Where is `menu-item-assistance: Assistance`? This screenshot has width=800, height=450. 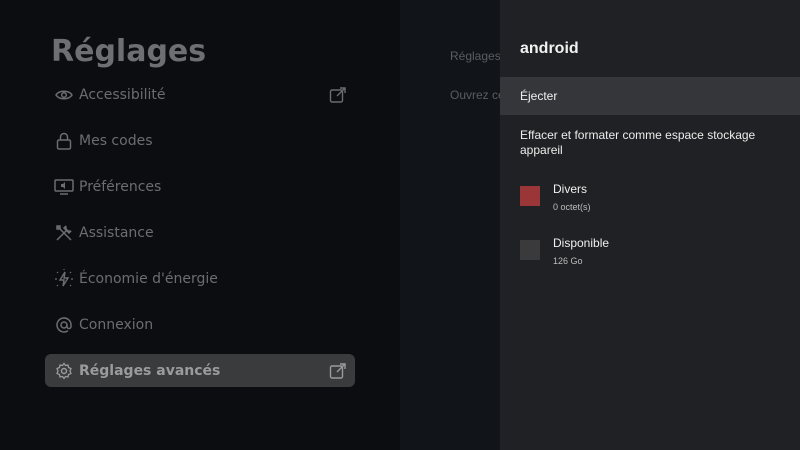 menu-item-assistance: Assistance is located at coordinates (200, 232).